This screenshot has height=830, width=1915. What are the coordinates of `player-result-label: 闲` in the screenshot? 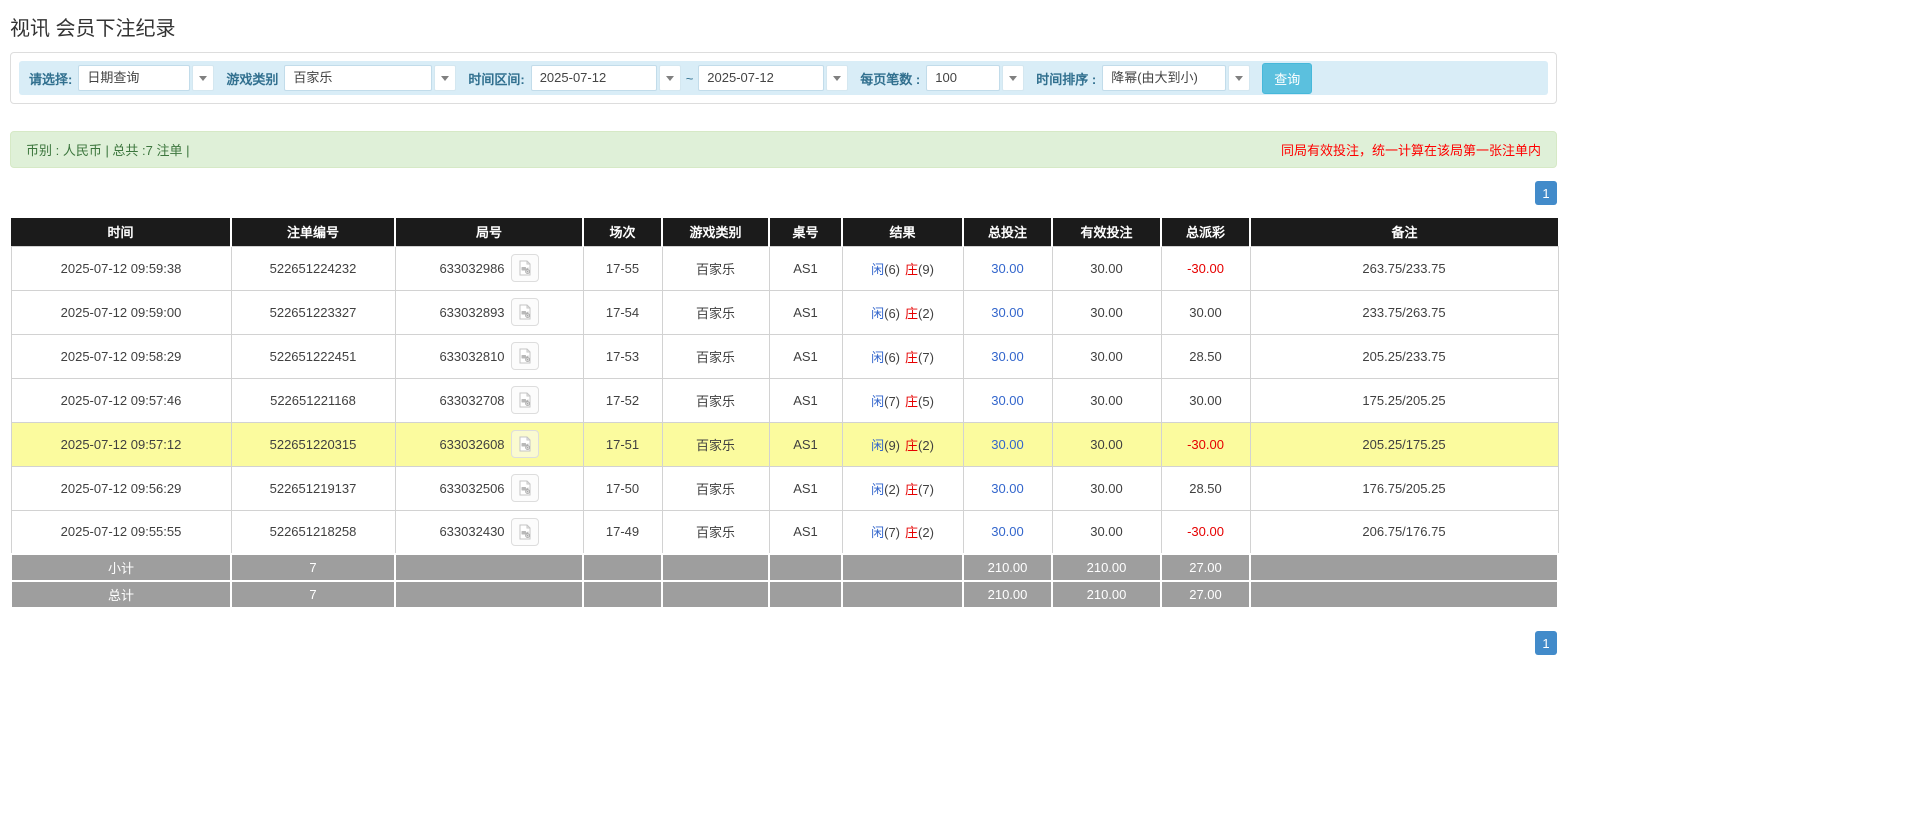 It's located at (878, 445).